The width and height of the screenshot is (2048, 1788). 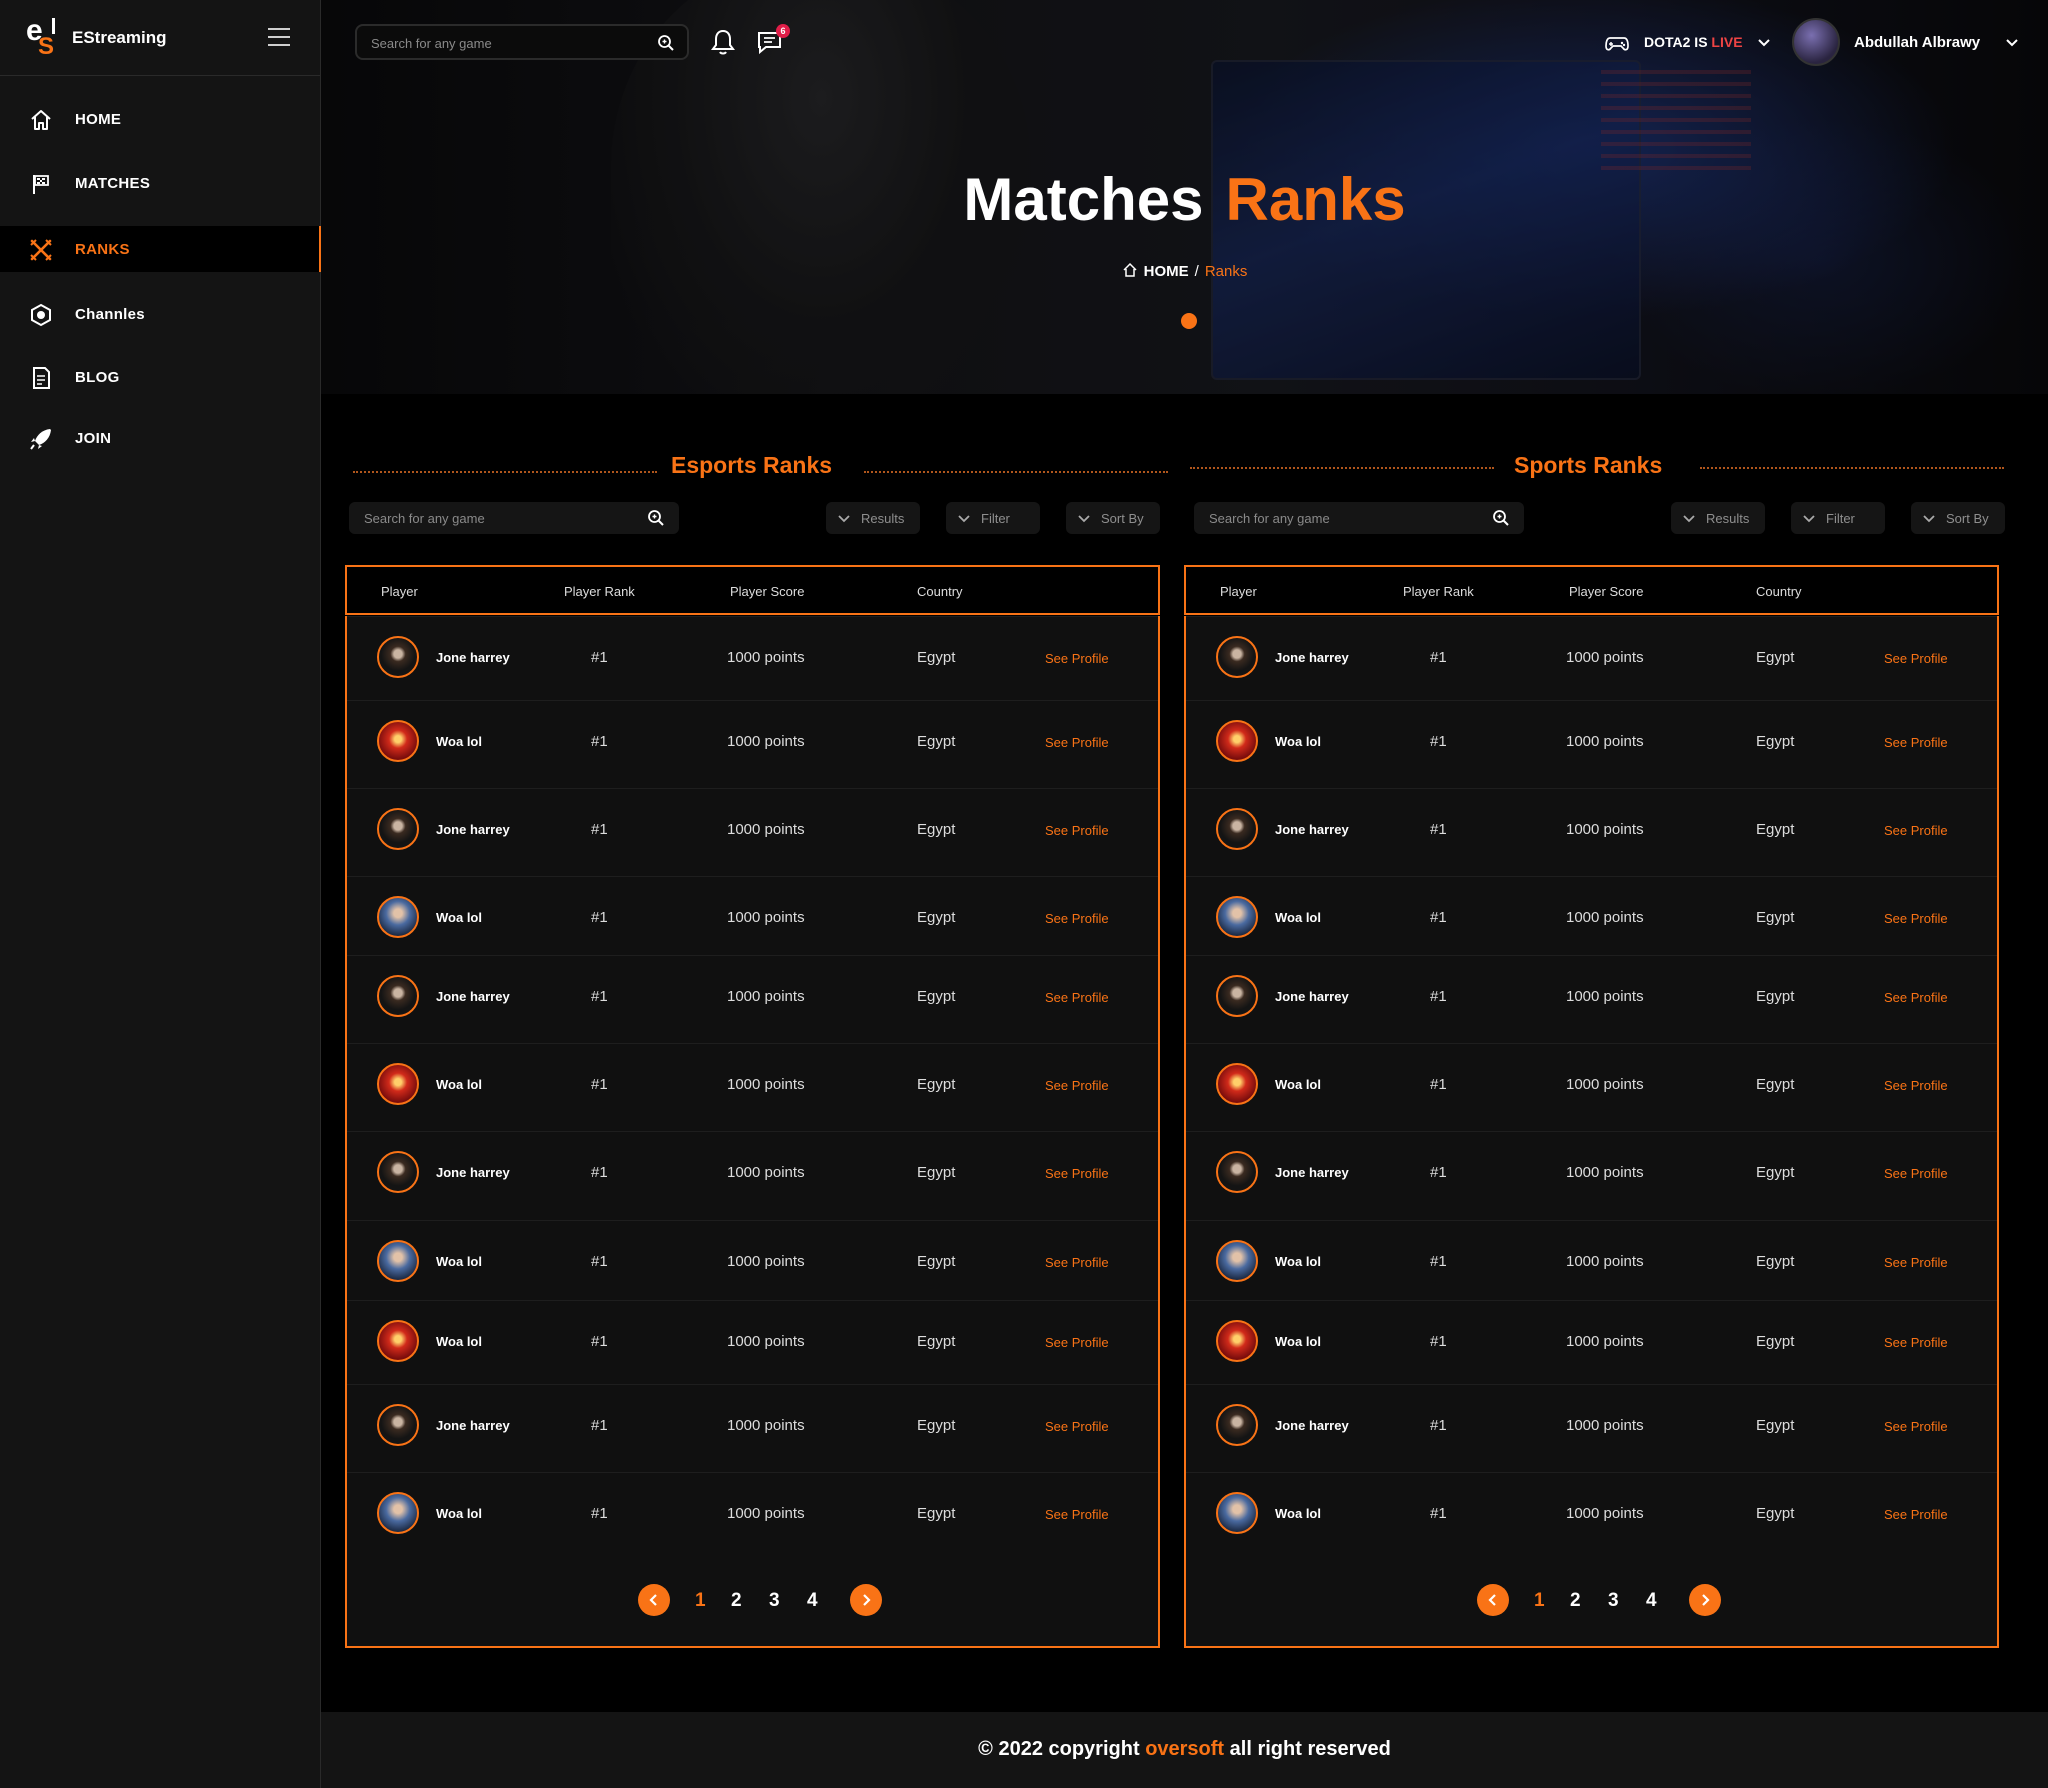 I want to click on carousel-indicator, so click(x=1189, y=321).